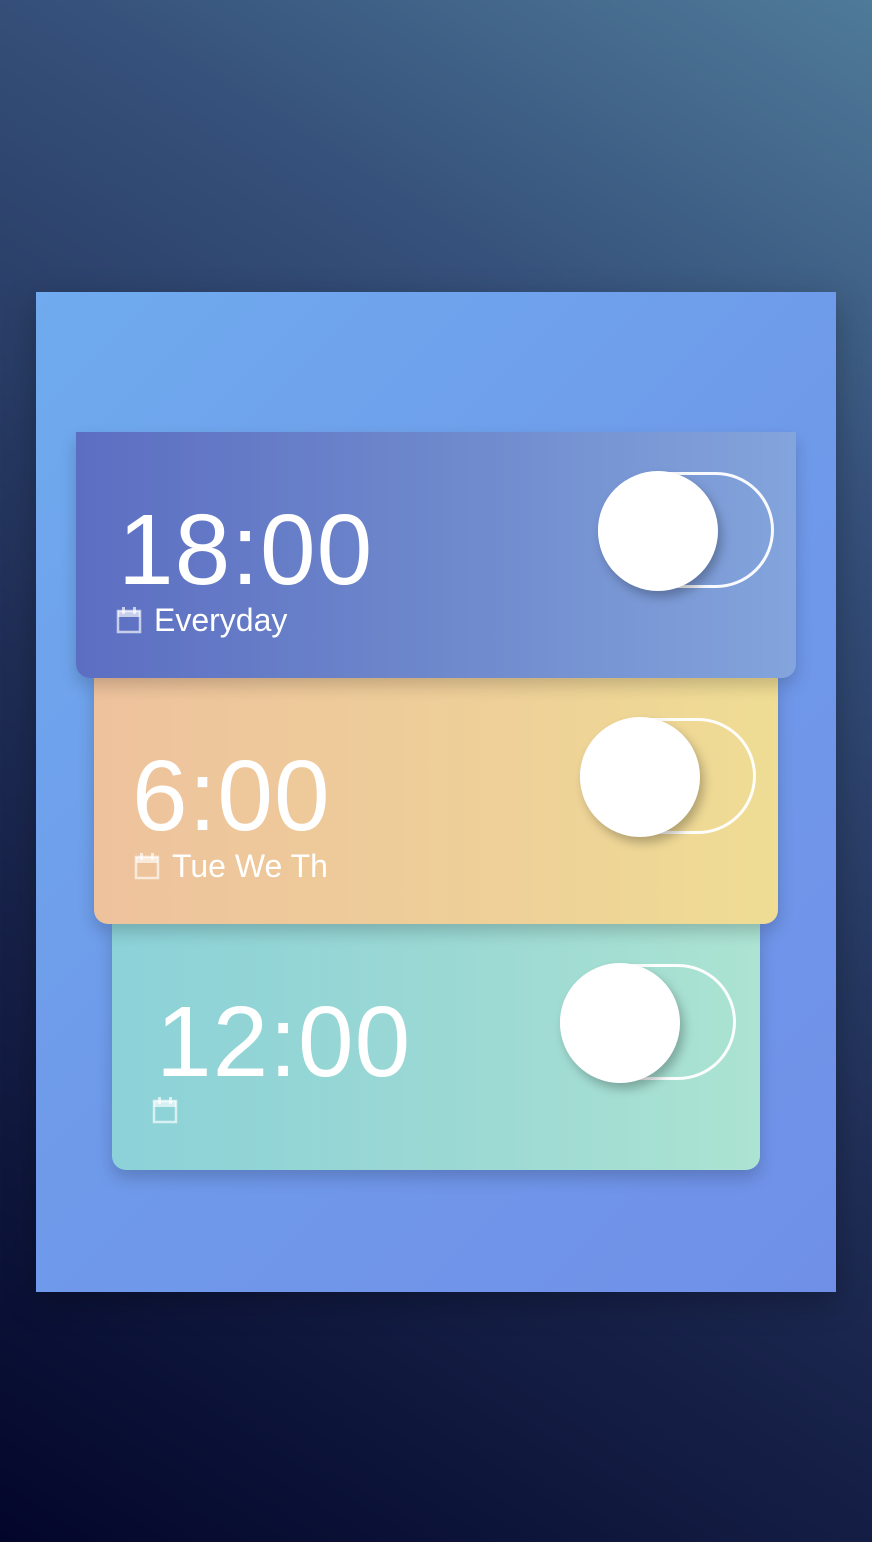 This screenshot has width=872, height=1542. I want to click on alarm-days-label: Tue We Th, so click(250, 866).